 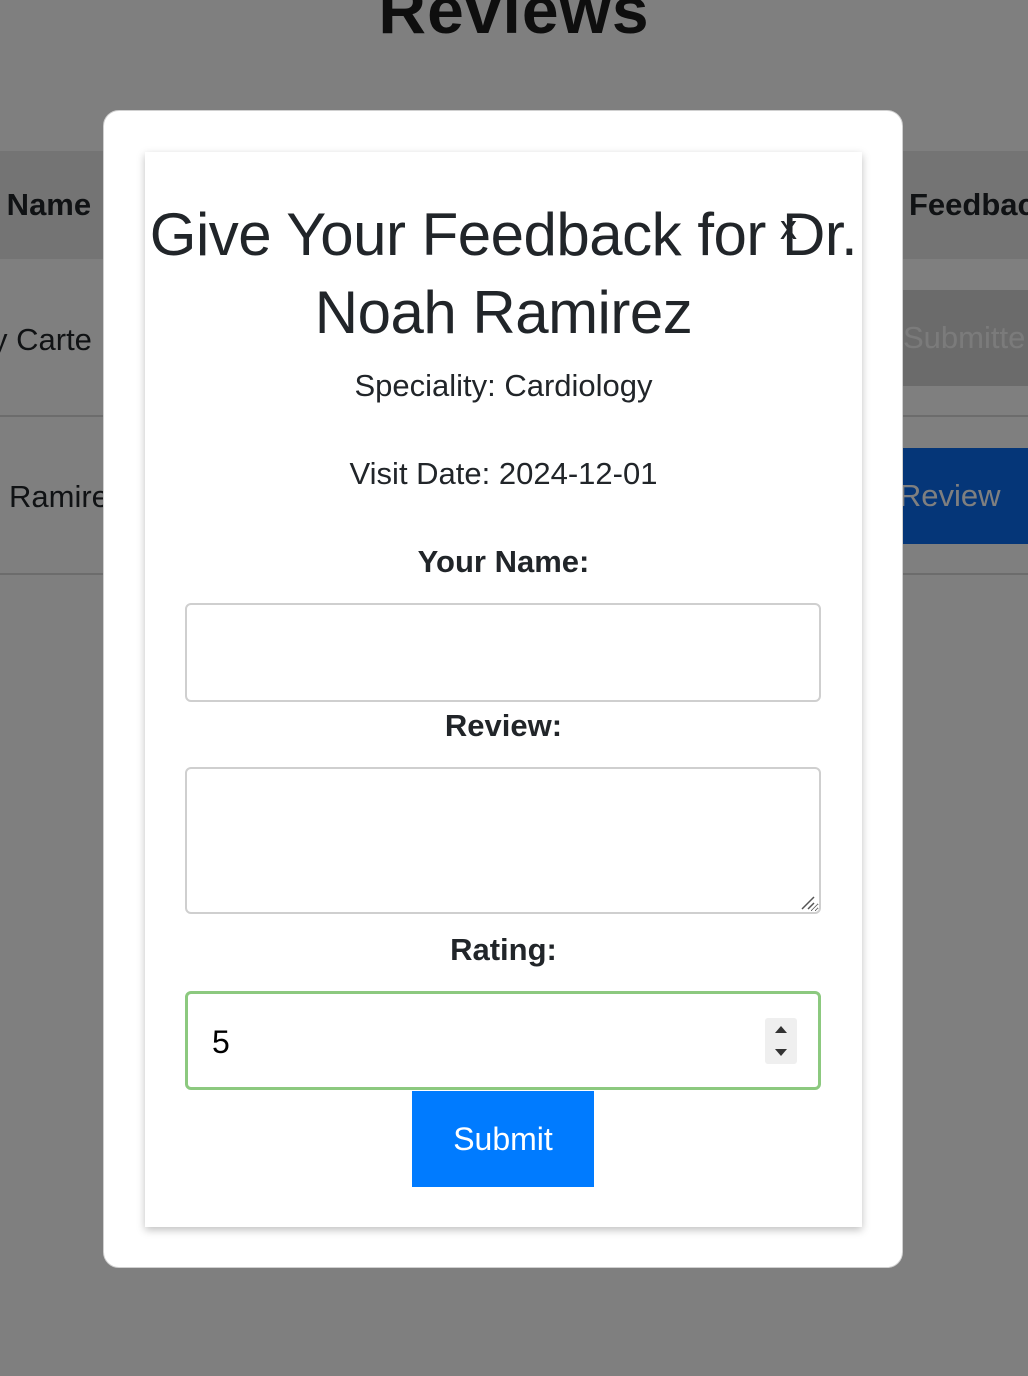 What do you see at coordinates (781, 1052) in the screenshot?
I see `spinner-down-icon` at bounding box center [781, 1052].